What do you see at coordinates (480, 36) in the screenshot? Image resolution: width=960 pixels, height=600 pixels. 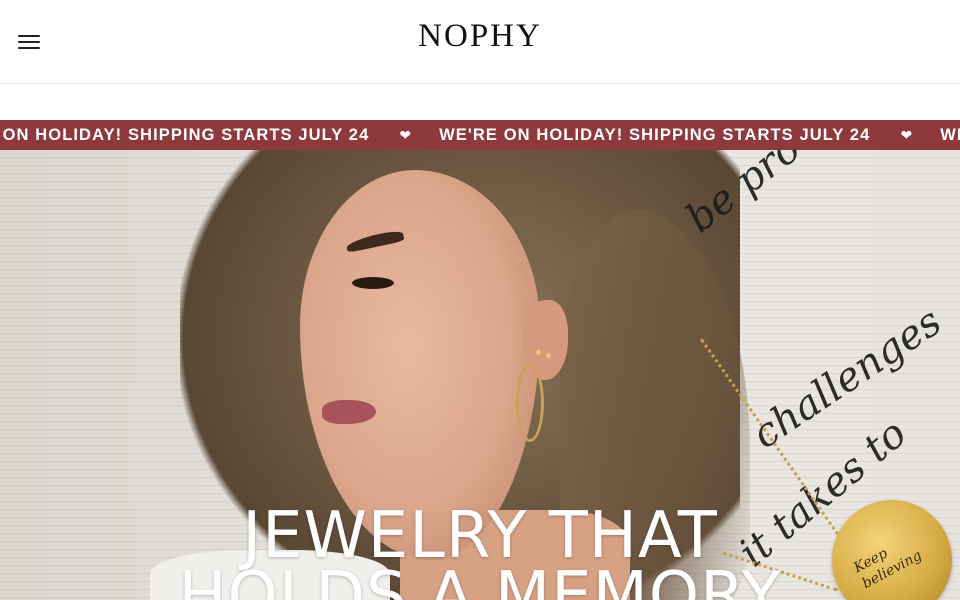 I see `brand-logo: NOPHY` at bounding box center [480, 36].